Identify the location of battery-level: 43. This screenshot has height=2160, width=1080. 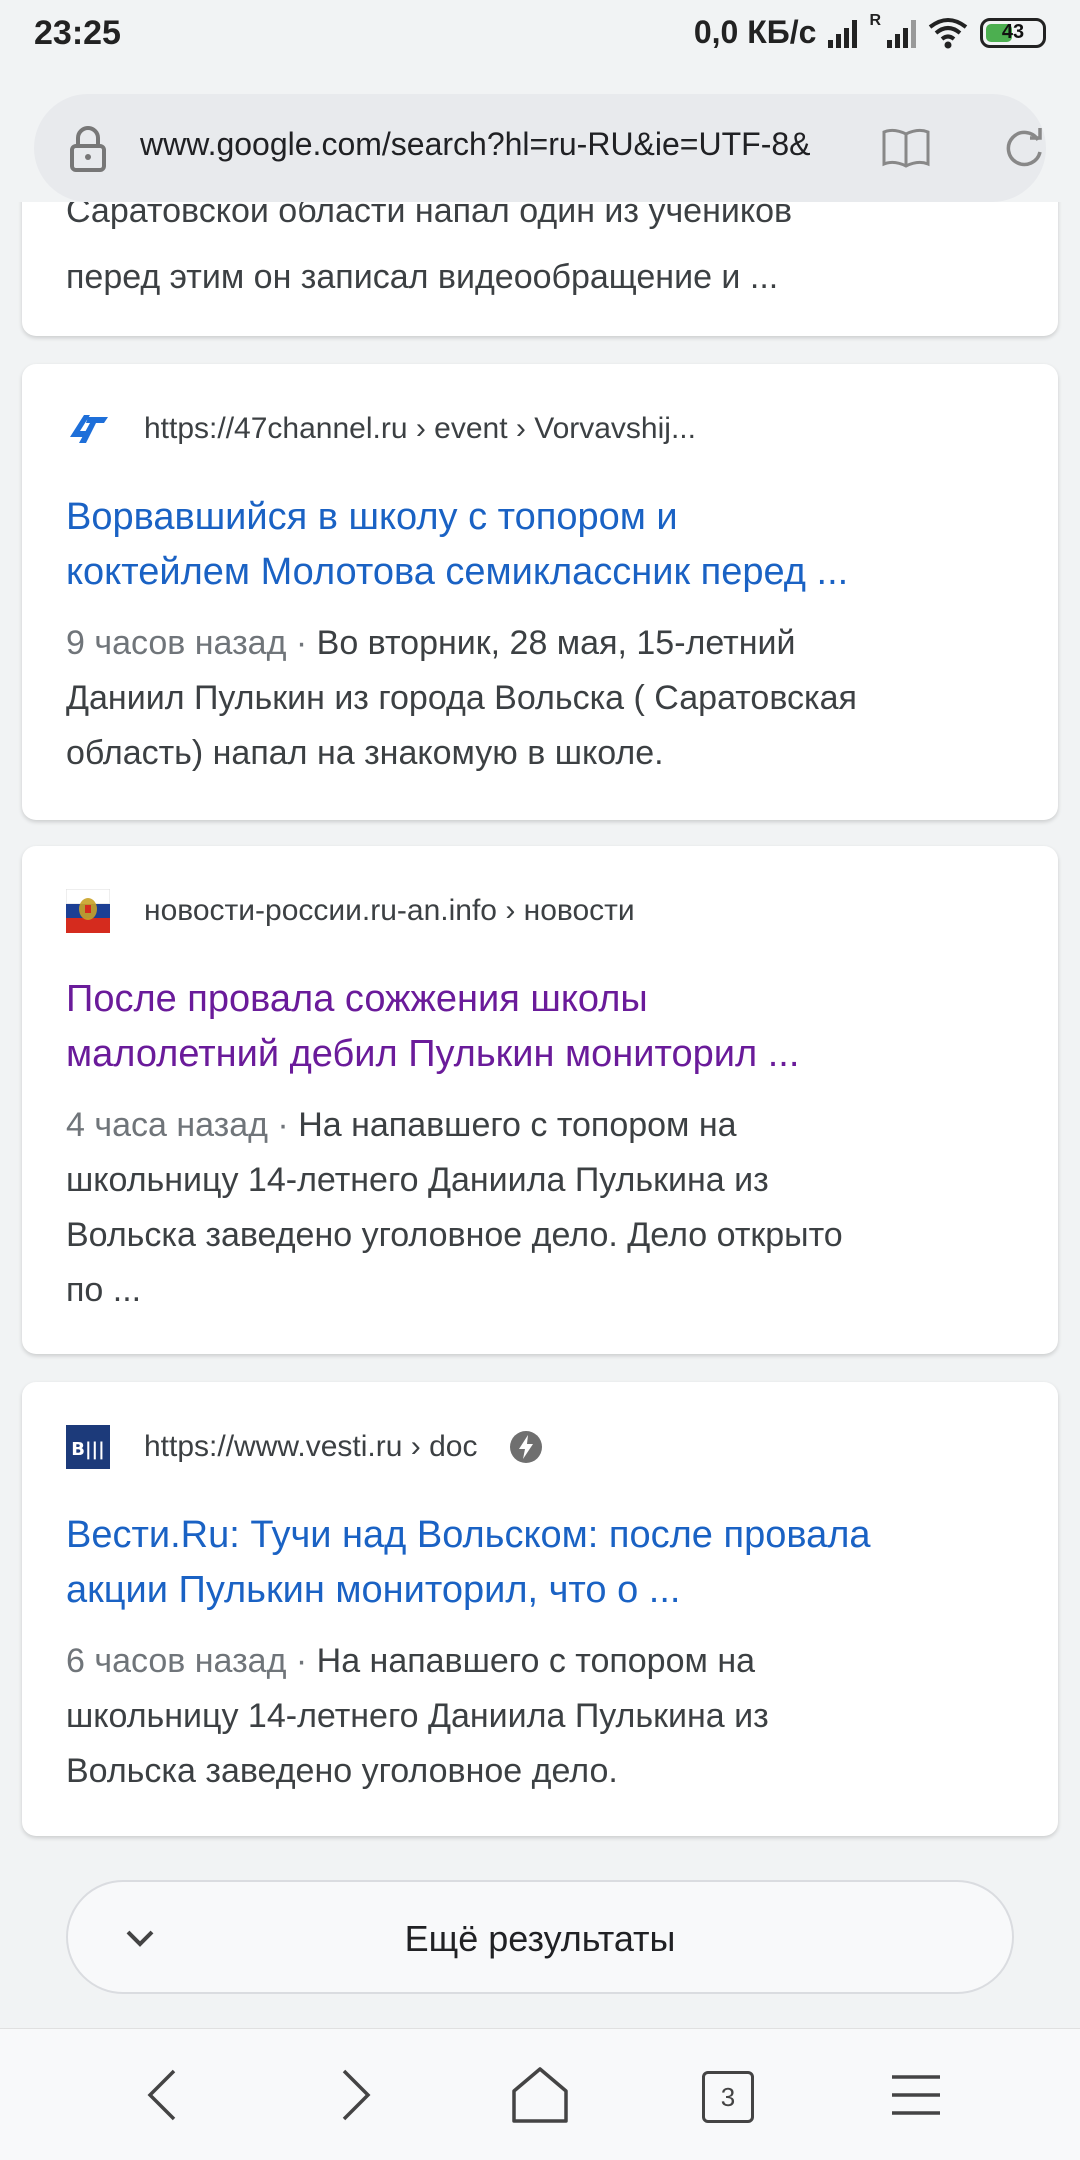
(1013, 32).